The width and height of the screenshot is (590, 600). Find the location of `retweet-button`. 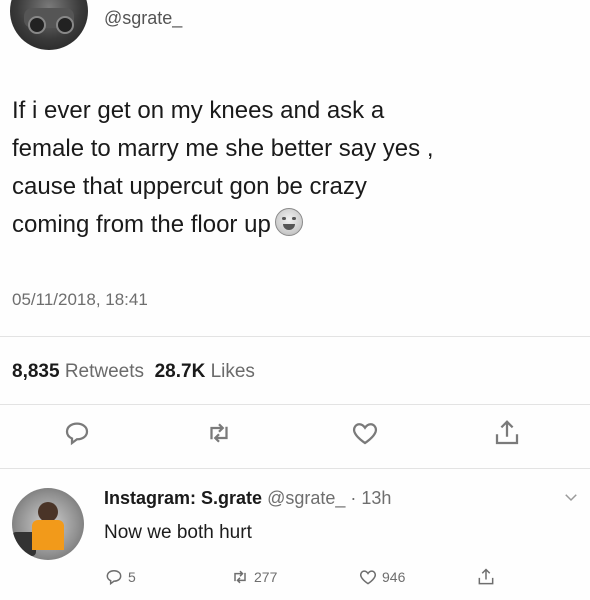

retweet-button is located at coordinates (222, 436).